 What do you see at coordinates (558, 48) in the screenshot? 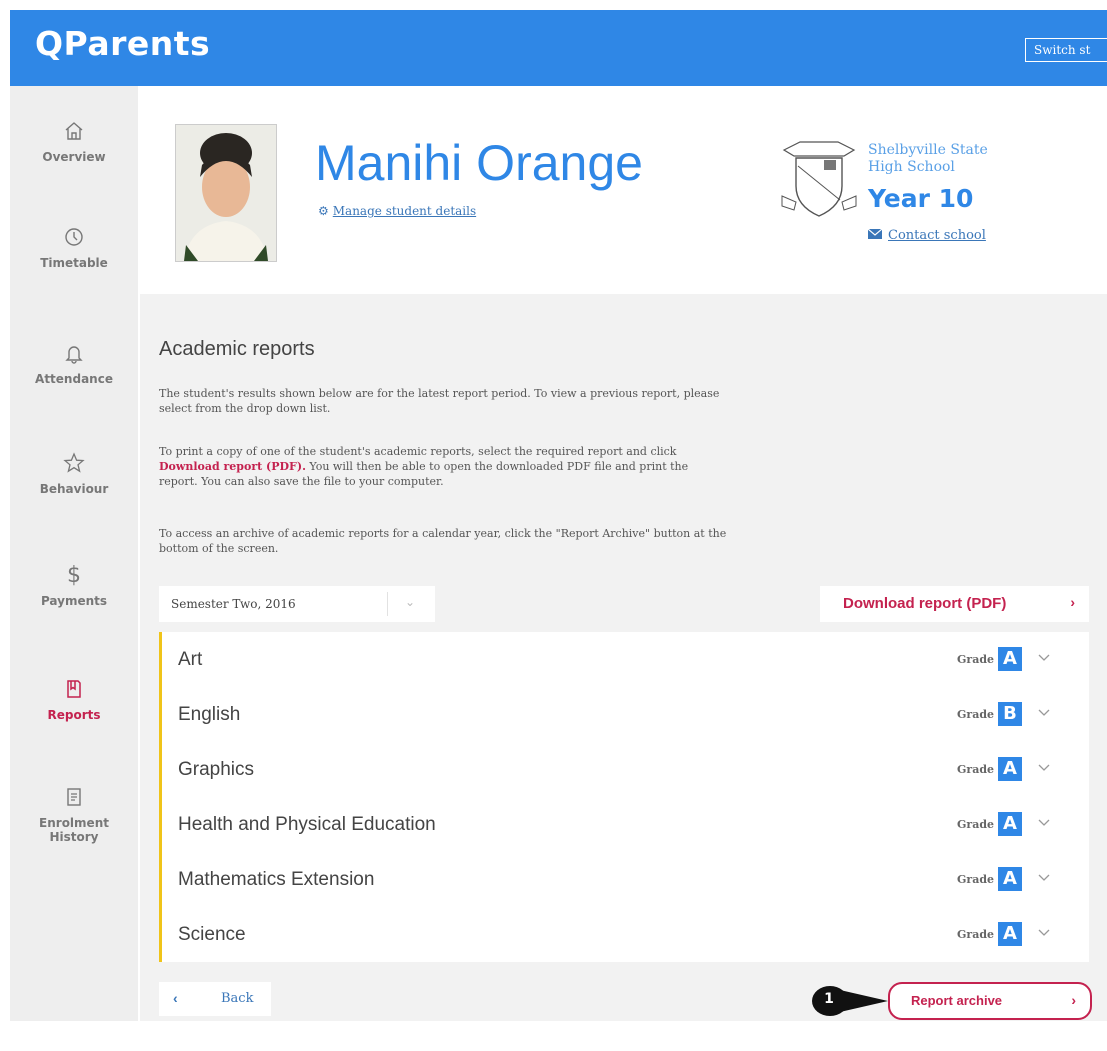
I see `top-header: QParents Switch st` at bounding box center [558, 48].